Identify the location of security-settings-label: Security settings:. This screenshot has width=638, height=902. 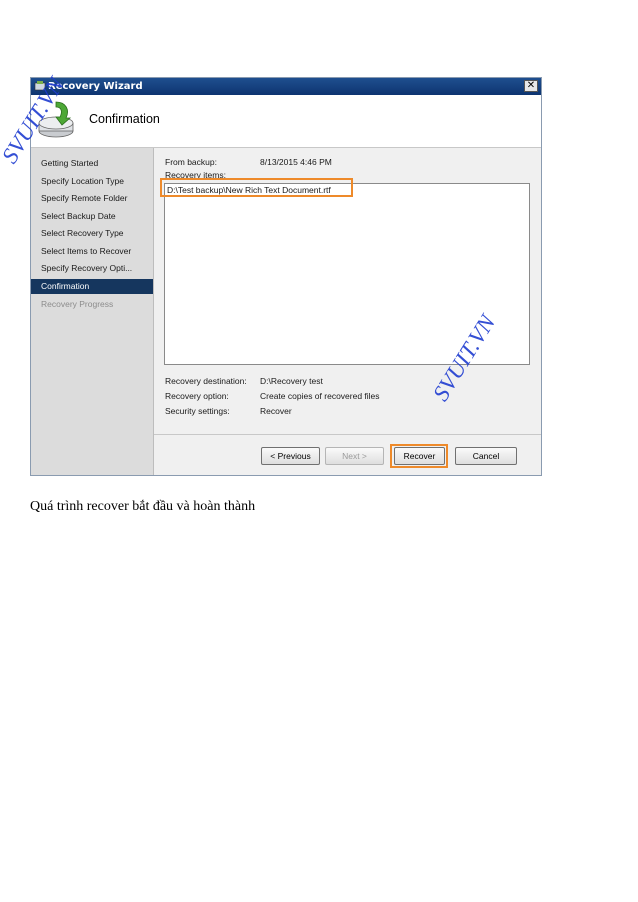
(197, 411).